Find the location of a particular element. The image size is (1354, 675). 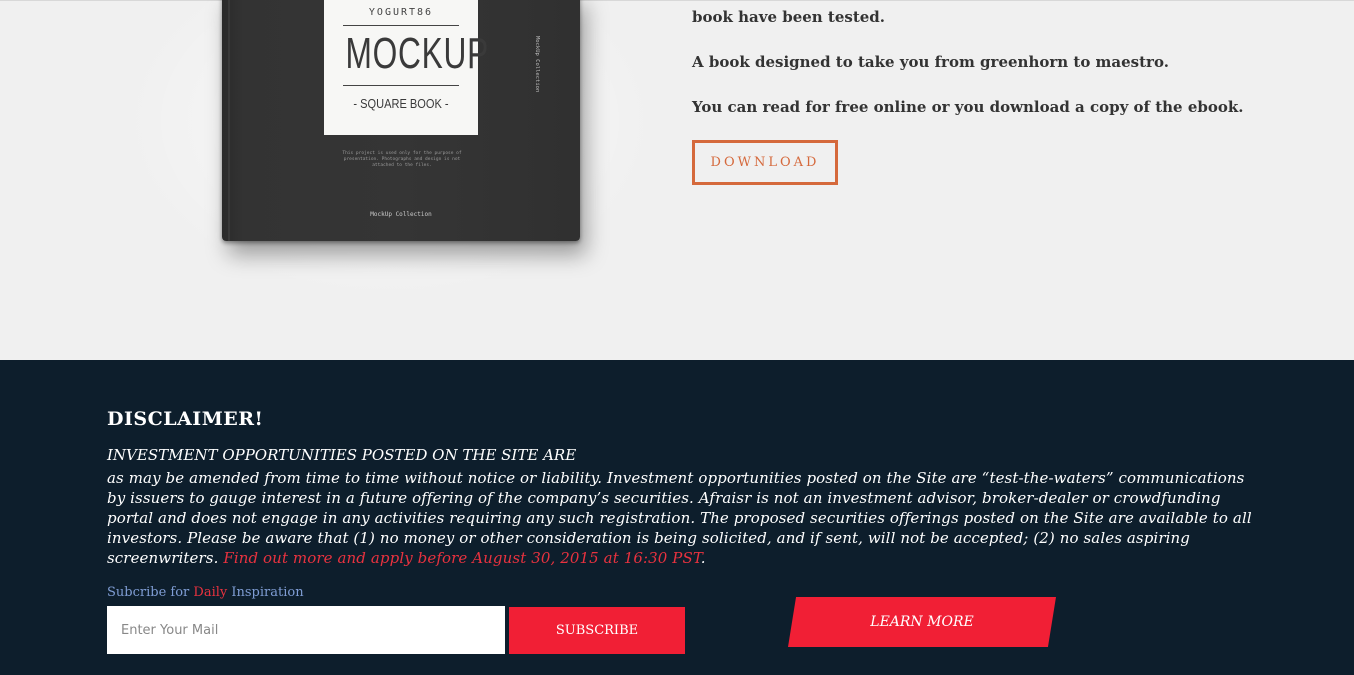

learn-more-button: LEARN MORE is located at coordinates (922, 622).